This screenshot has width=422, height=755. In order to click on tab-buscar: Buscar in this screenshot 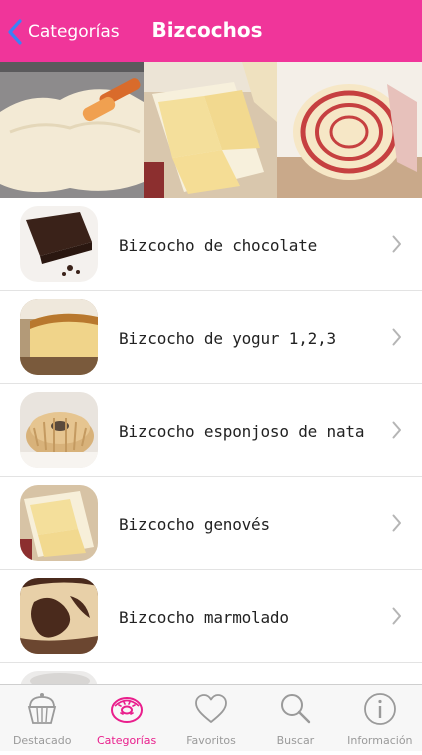, I will do `click(295, 718)`.